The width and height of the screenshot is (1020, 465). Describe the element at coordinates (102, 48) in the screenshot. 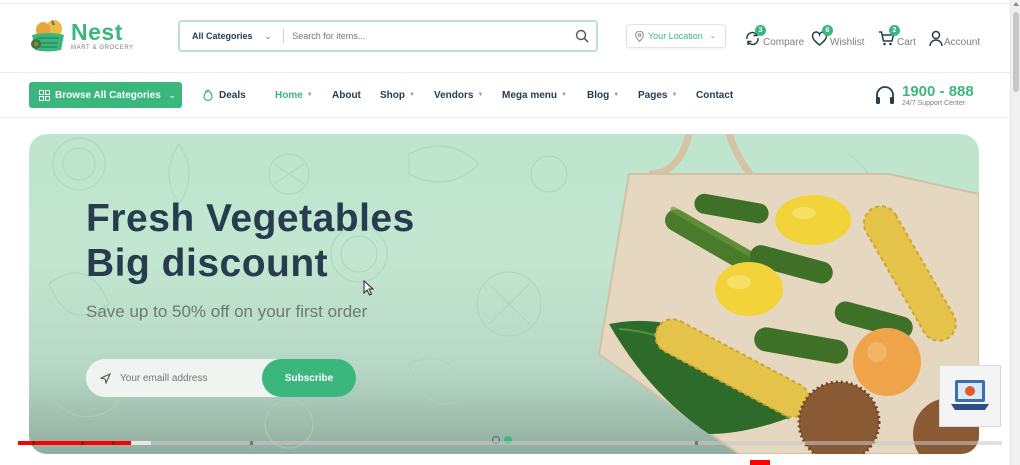

I see `logo-tagline: MART & GROCERY` at that location.